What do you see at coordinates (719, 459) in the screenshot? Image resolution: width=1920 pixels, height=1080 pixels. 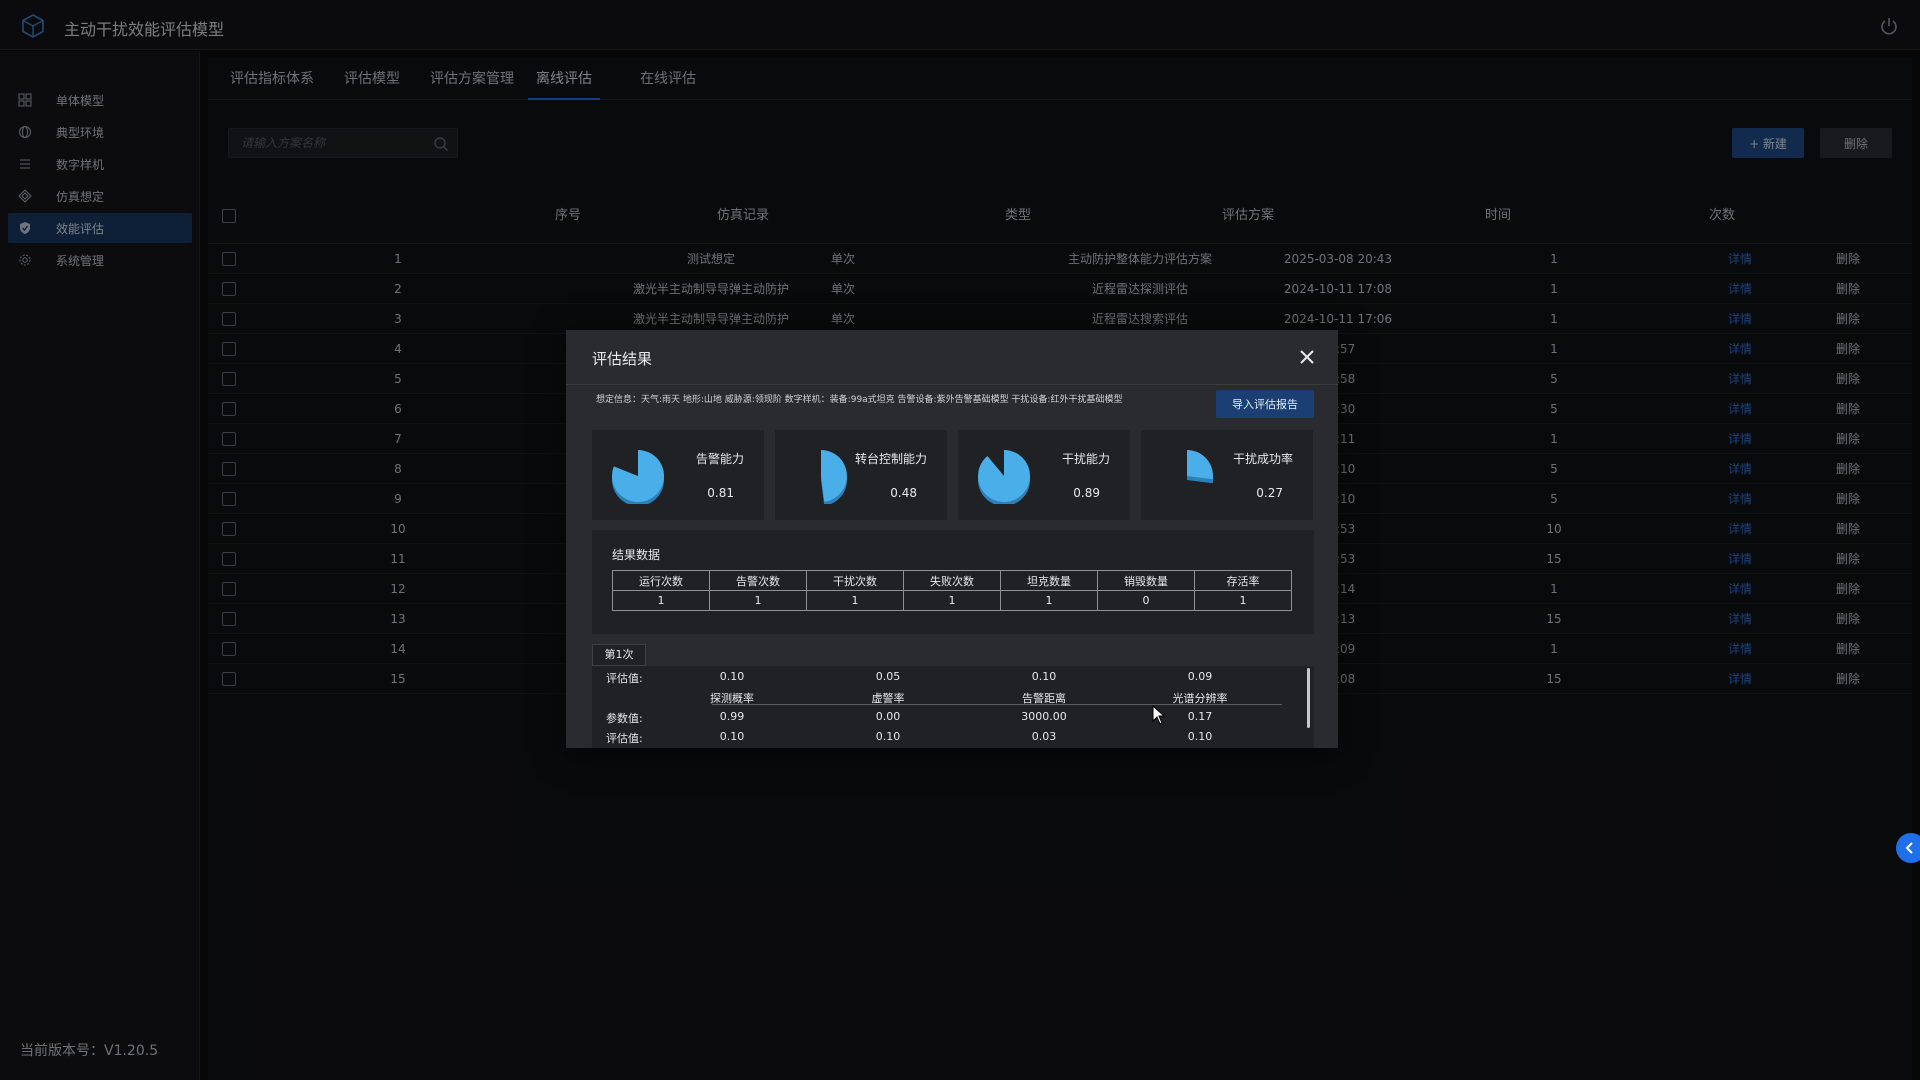 I see `kpi-label: 告警能力` at bounding box center [719, 459].